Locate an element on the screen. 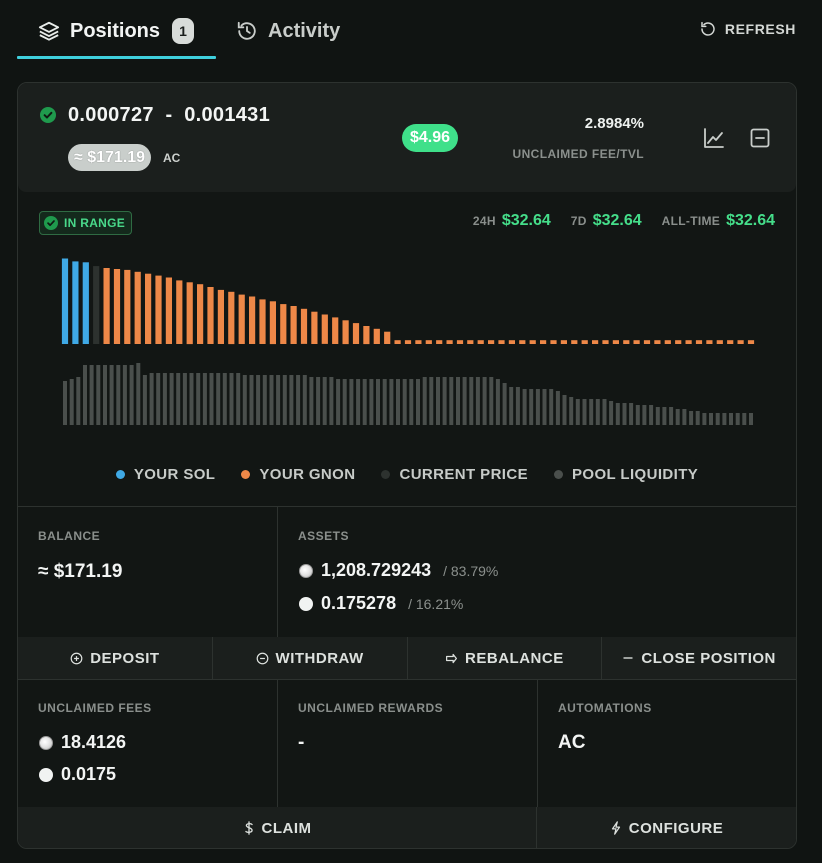 This screenshot has width=822, height=863. tab-positions-label: Positions is located at coordinates (115, 30).